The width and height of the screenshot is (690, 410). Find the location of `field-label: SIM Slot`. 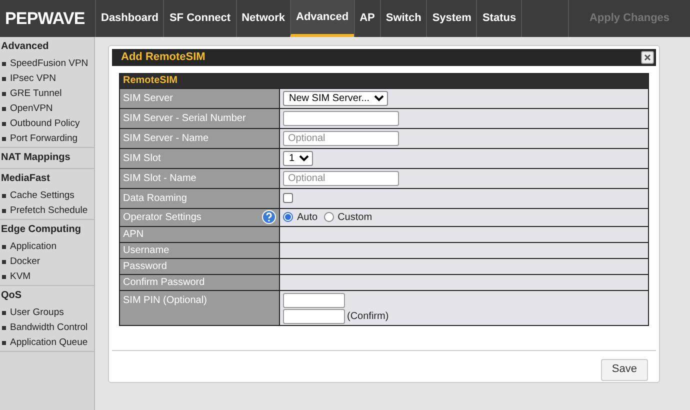

field-label: SIM Slot is located at coordinates (142, 159).